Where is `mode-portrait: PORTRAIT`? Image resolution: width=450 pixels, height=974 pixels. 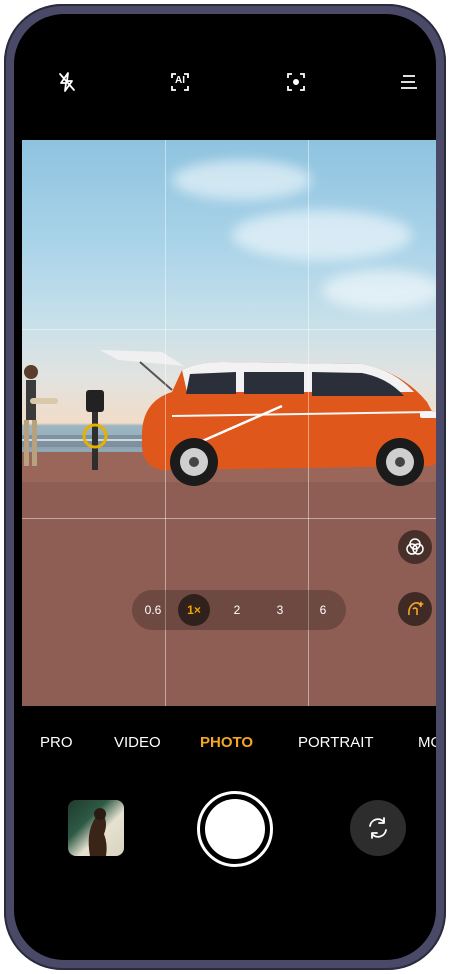
mode-portrait: PORTRAIT is located at coordinates (336, 742).